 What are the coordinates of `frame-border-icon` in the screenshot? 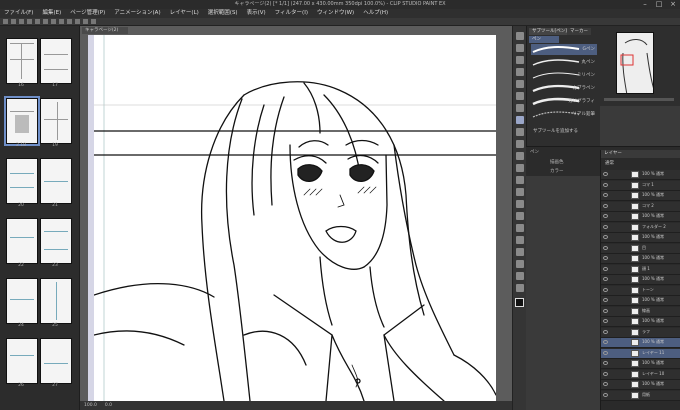 It's located at (520, 240).